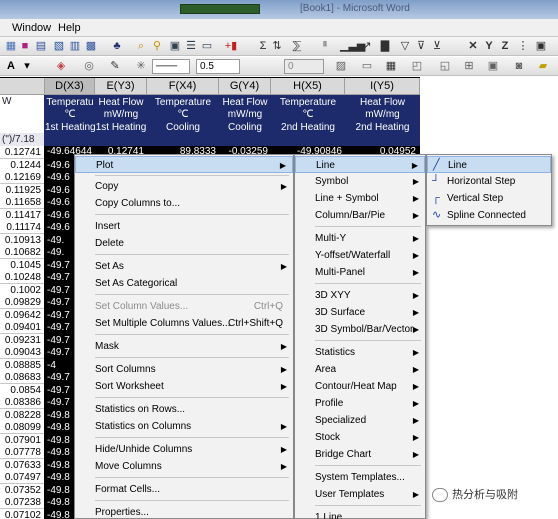 The height and width of the screenshot is (519, 558). Describe the element at coordinates (523, 46) in the screenshot. I see `more-icon: ⋮` at that location.